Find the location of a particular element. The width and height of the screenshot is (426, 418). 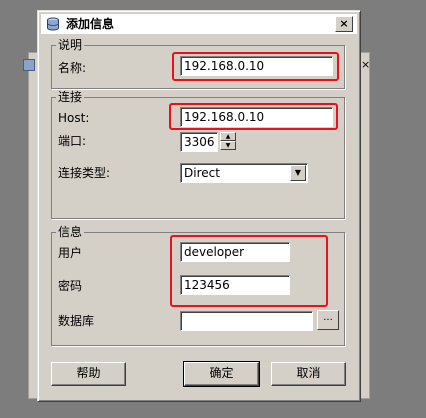

name-label: 名称: is located at coordinates (72, 68).